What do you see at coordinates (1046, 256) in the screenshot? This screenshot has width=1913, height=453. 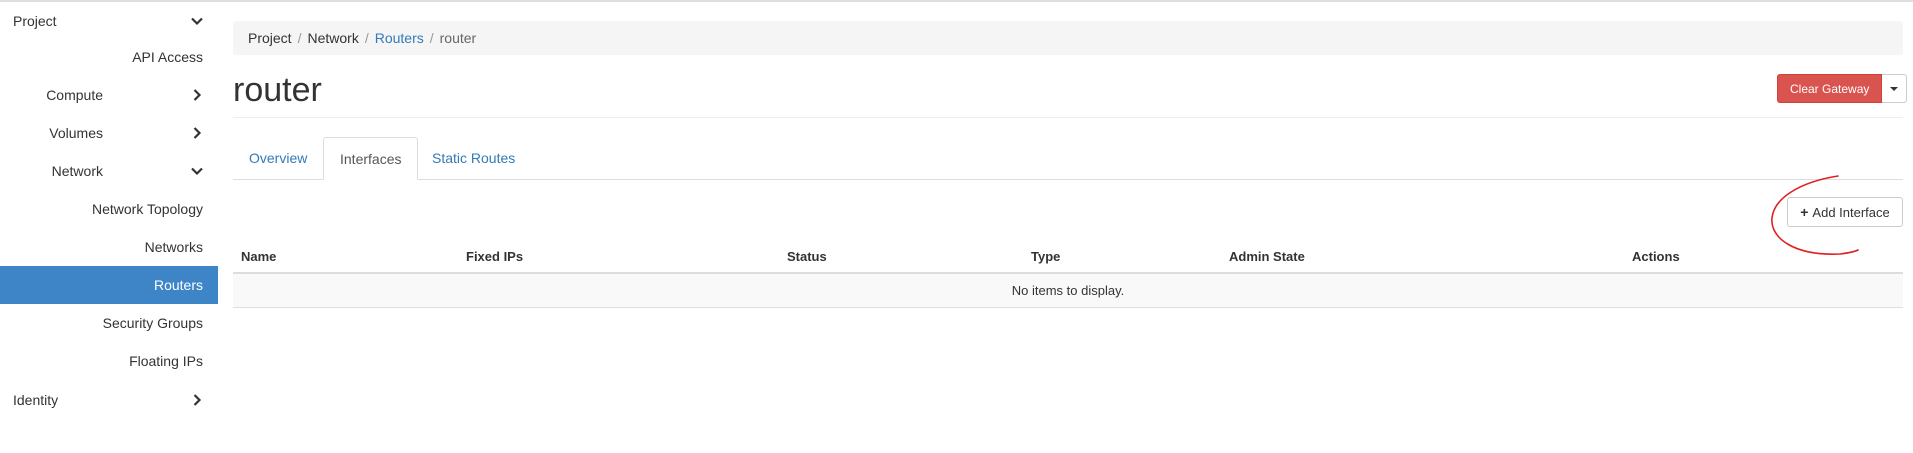 I see `column-header-type: Type` at bounding box center [1046, 256].